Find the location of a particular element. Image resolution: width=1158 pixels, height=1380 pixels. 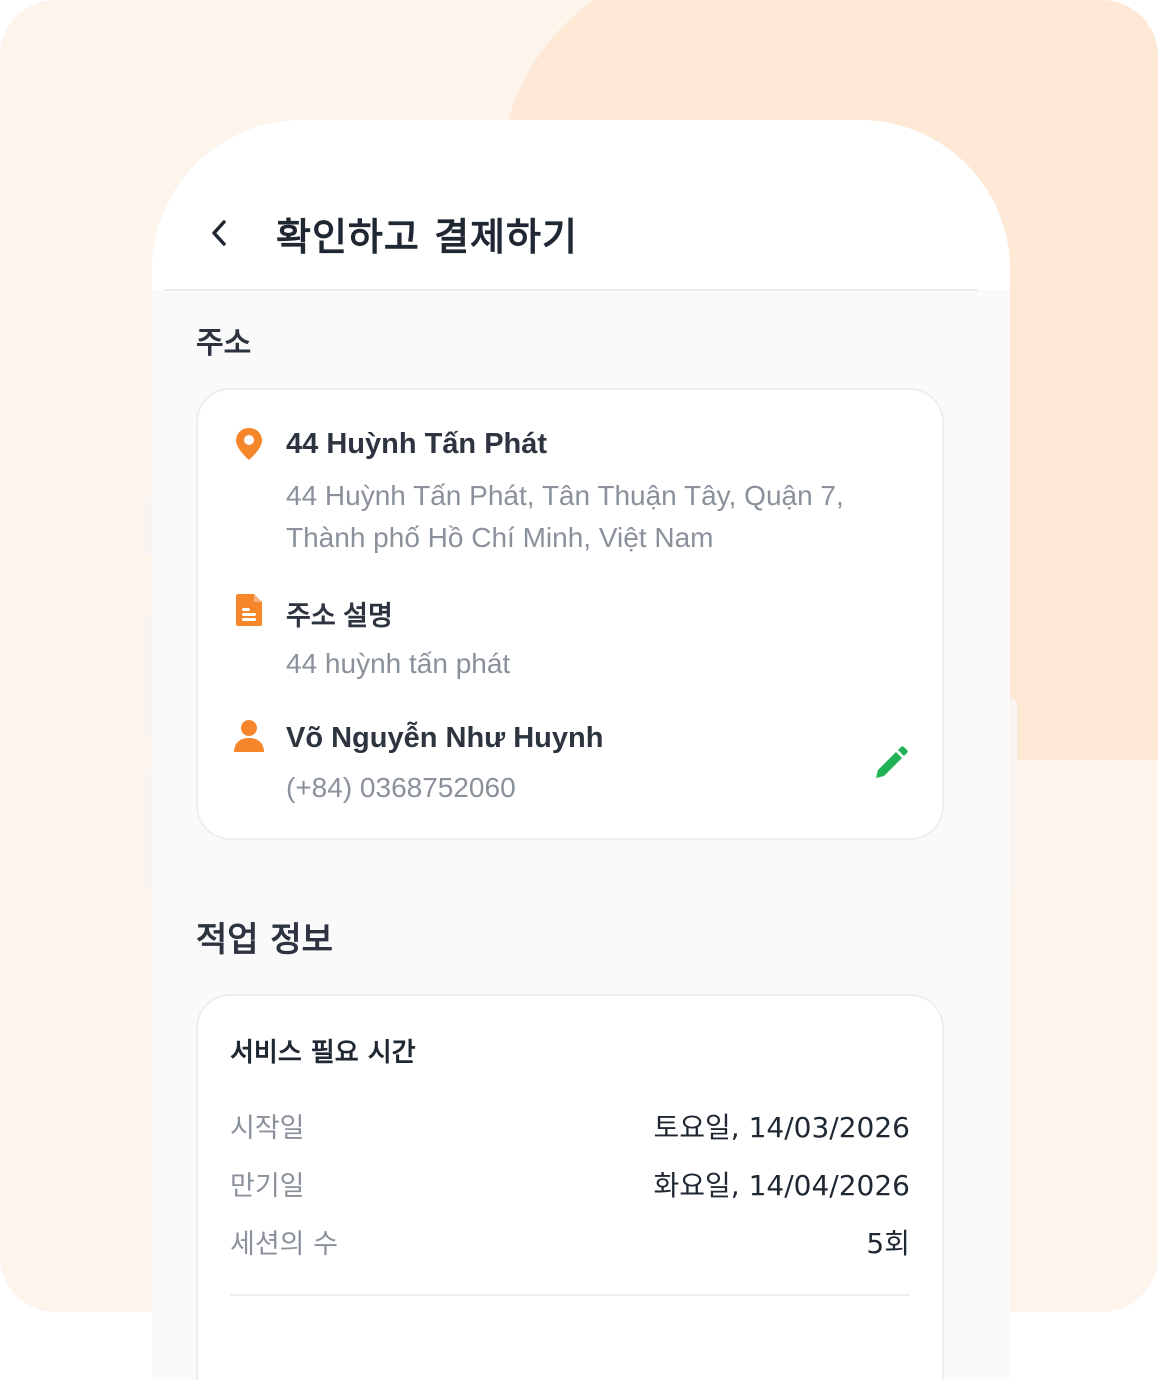

pencil-icon is located at coordinates (890, 764).